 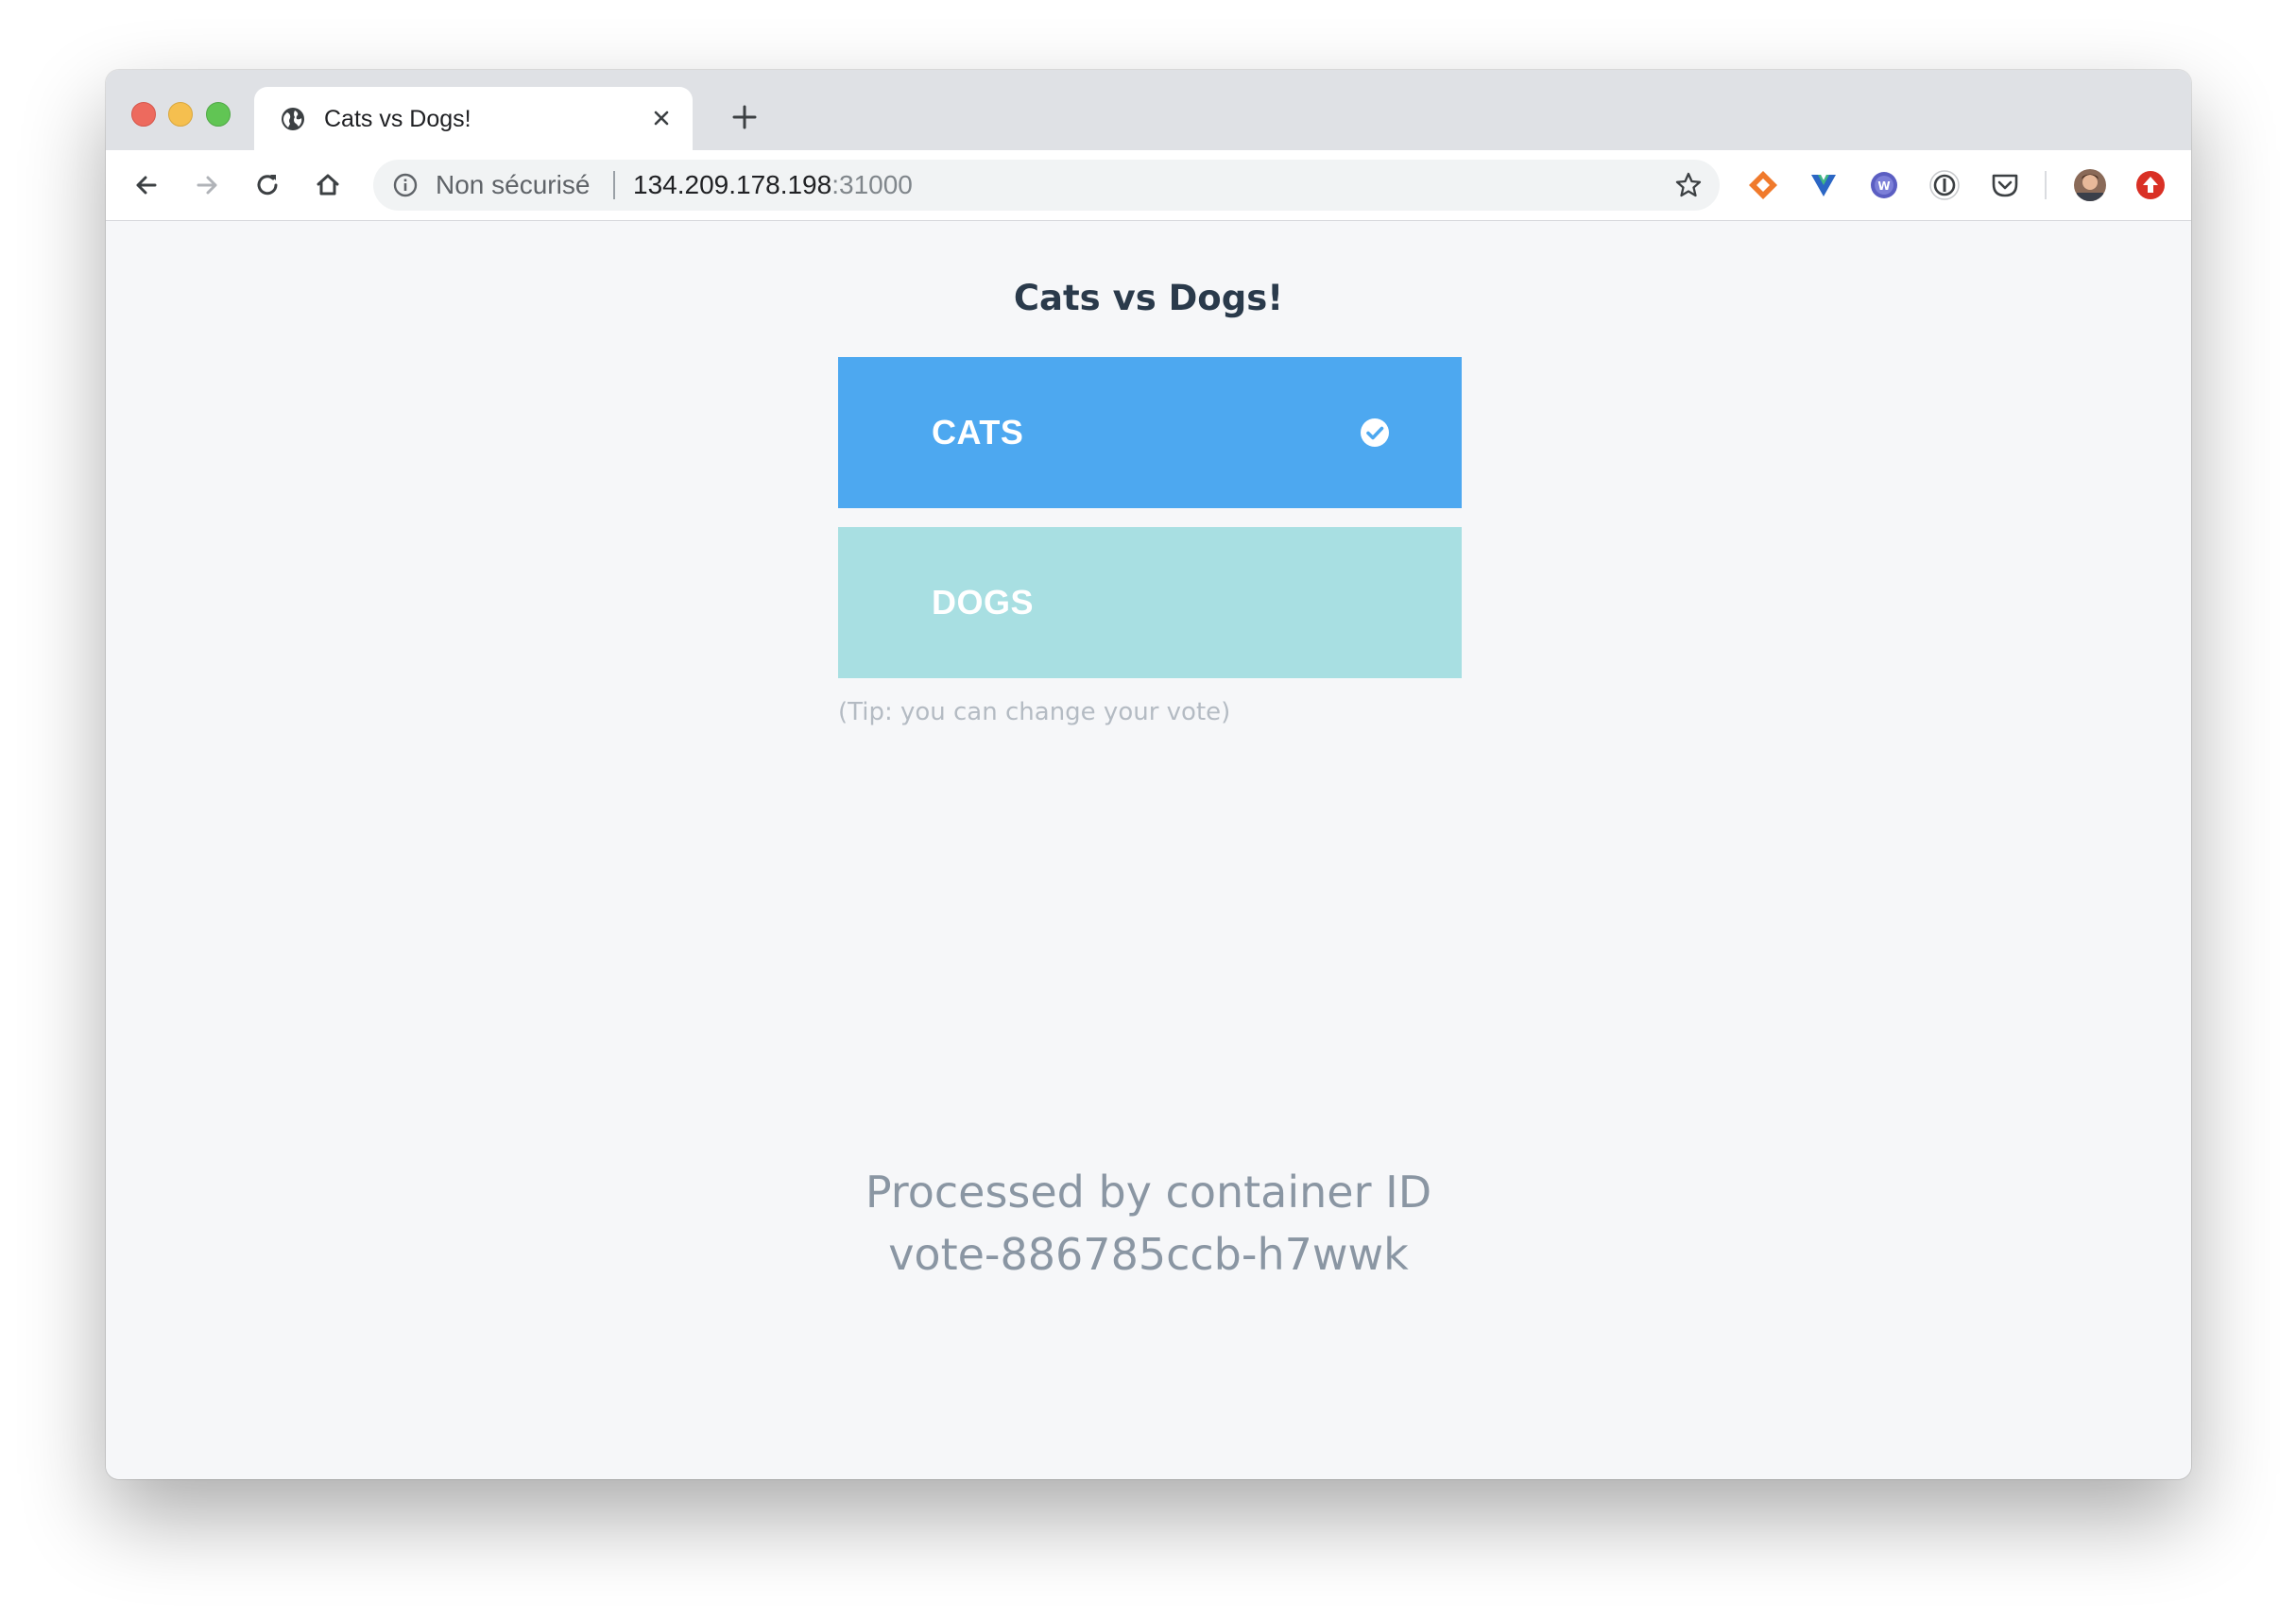 I want to click on url-port: :31000, so click(x=872, y=184).